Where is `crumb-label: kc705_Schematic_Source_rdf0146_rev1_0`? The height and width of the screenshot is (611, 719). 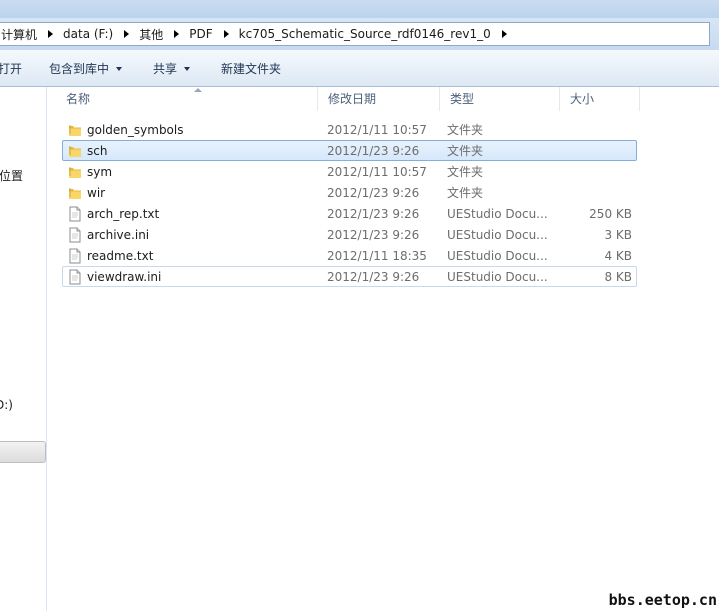 crumb-label: kc705_Schematic_Source_rdf0146_rev1_0 is located at coordinates (364, 34).